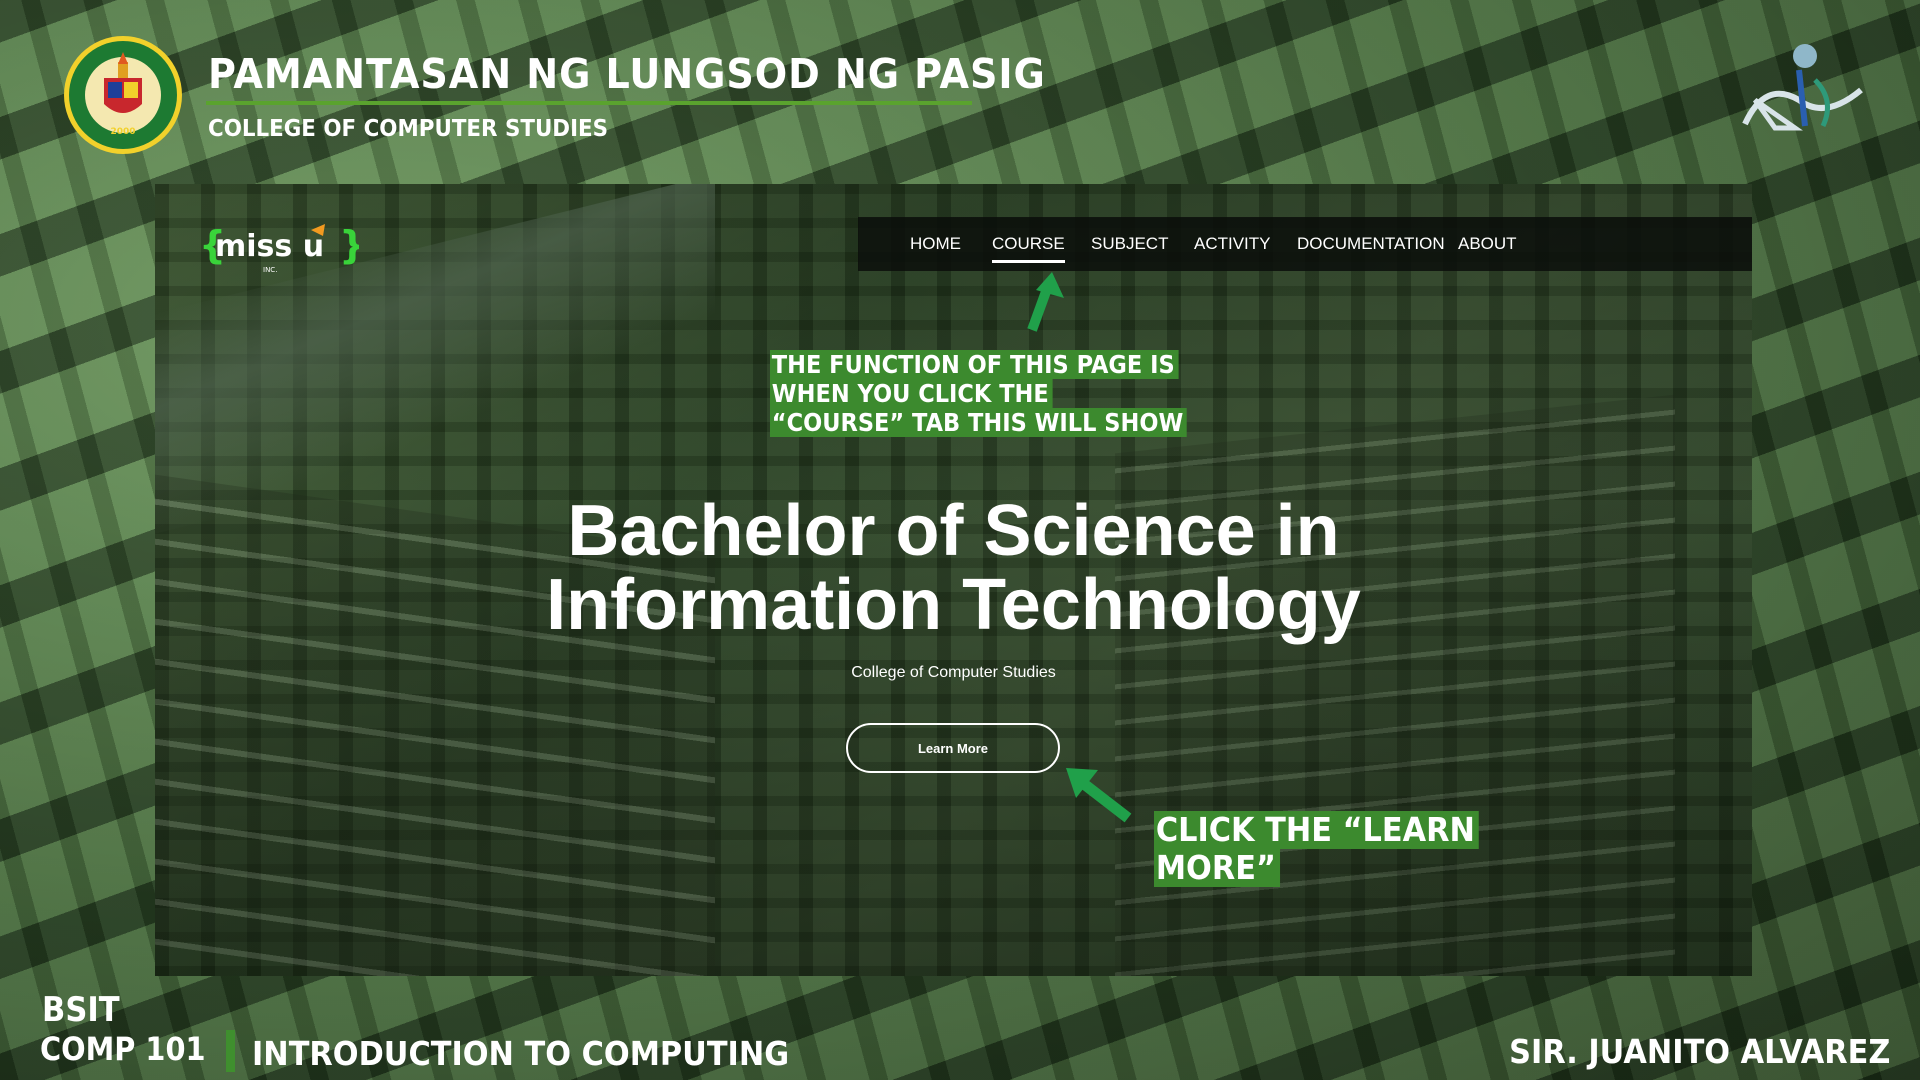 Image resolution: width=1920 pixels, height=1080 pixels. I want to click on callout-line: WHEN YOU CLICK THE, so click(911, 393).